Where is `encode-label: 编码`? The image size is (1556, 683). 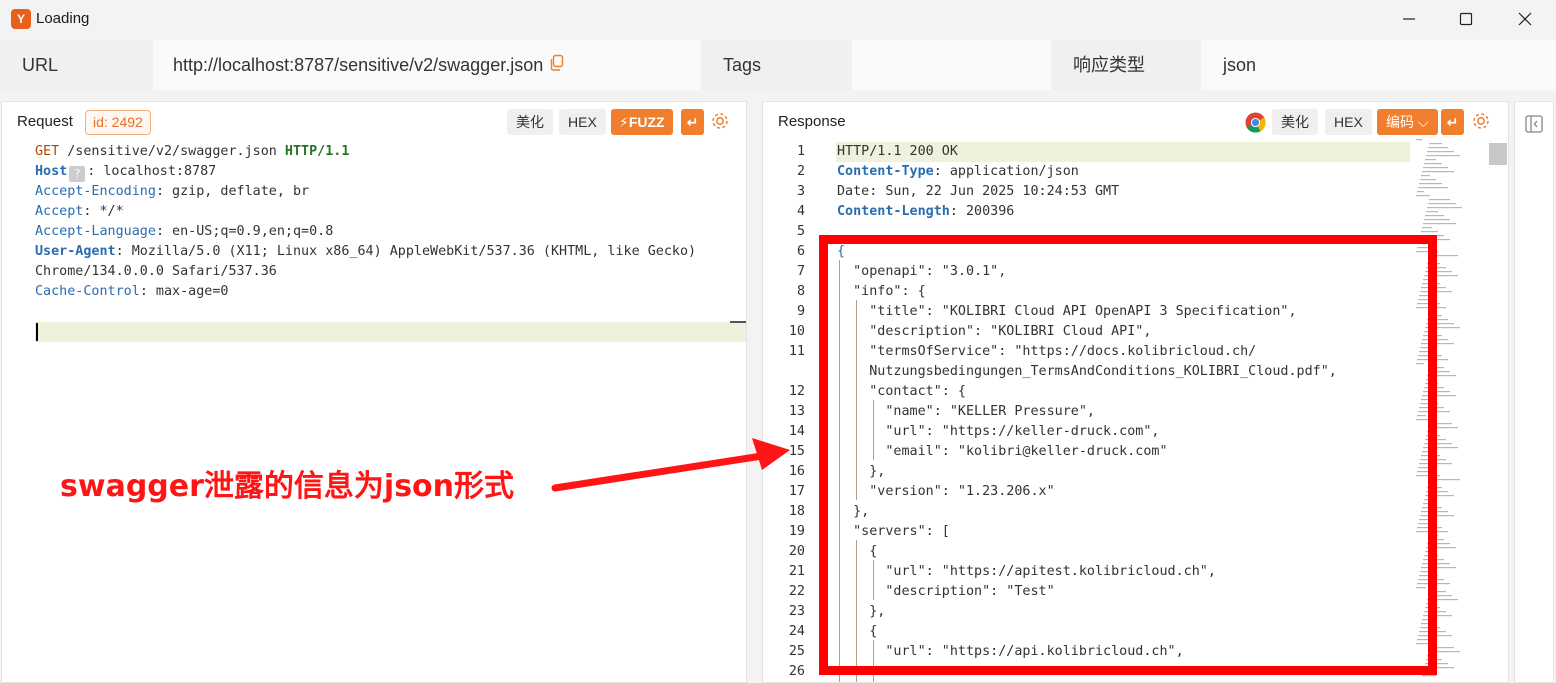 encode-label: 编码 is located at coordinates (1400, 122).